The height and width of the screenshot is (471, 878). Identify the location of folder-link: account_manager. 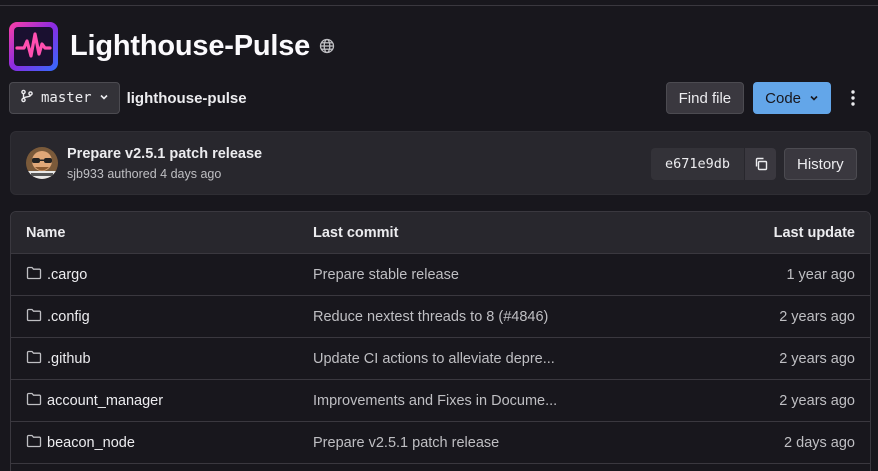
(94, 401).